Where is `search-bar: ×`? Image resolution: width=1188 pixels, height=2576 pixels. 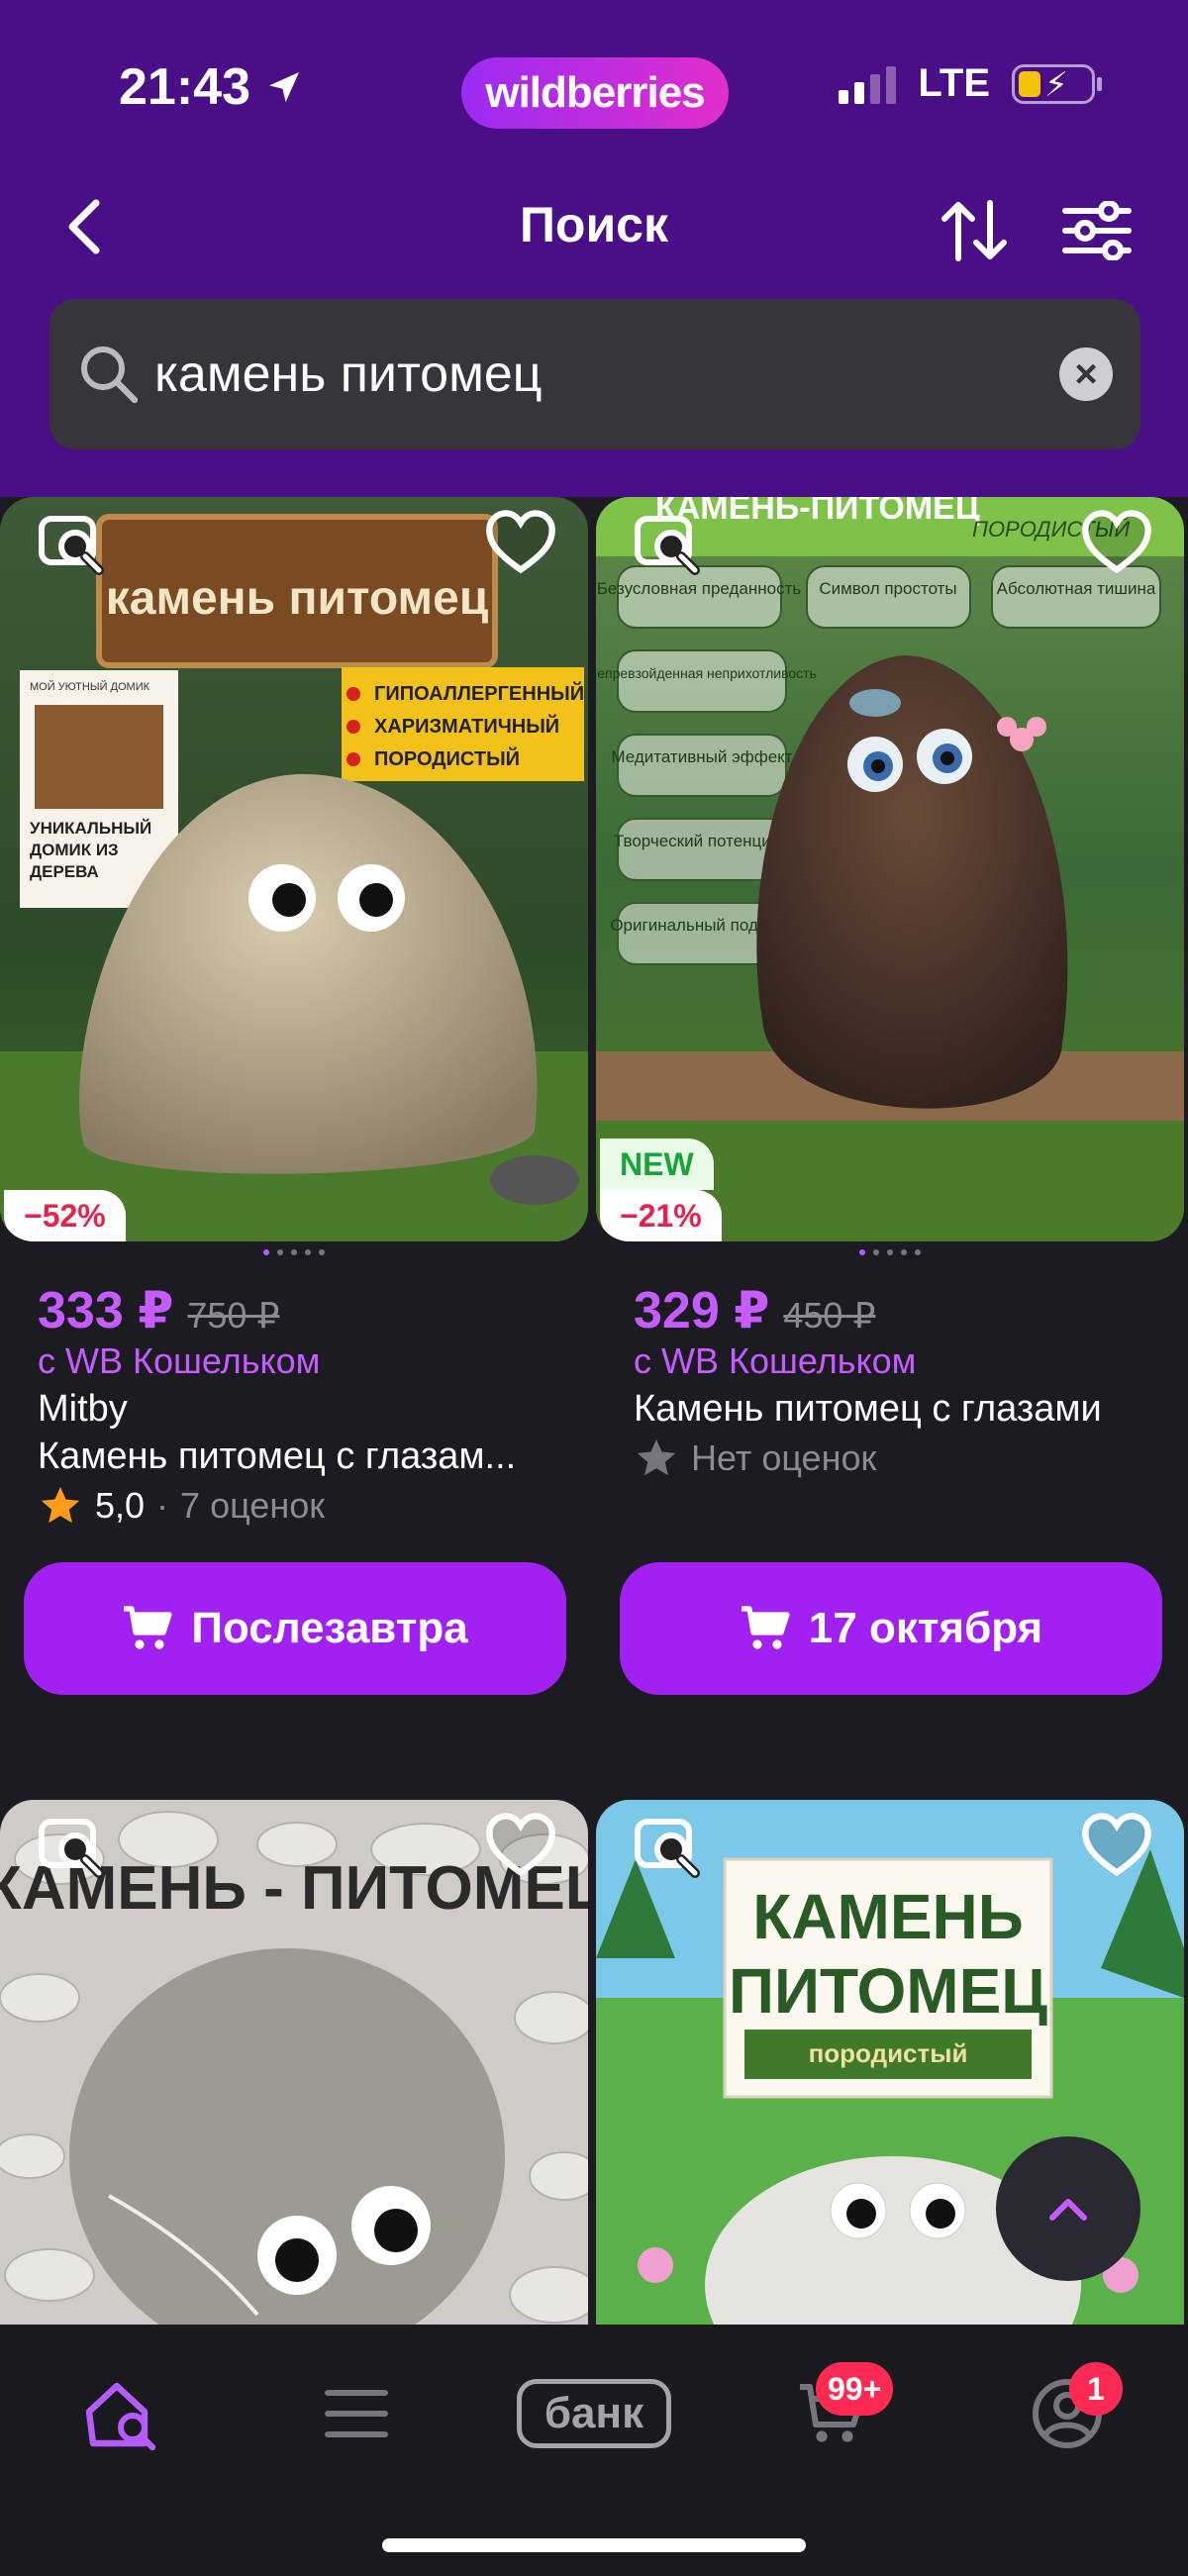 search-bar: × is located at coordinates (595, 374).